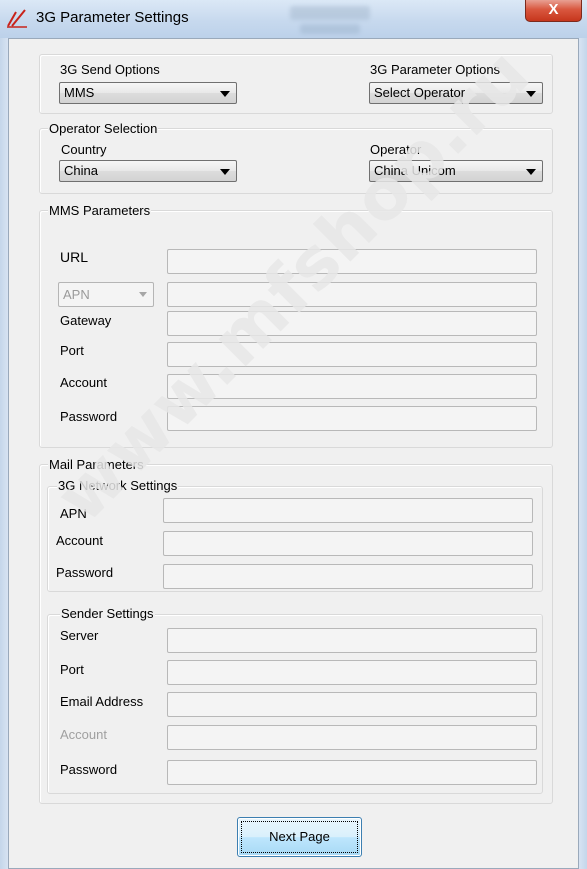  I want to click on sender-port-label: Port, so click(72, 669).